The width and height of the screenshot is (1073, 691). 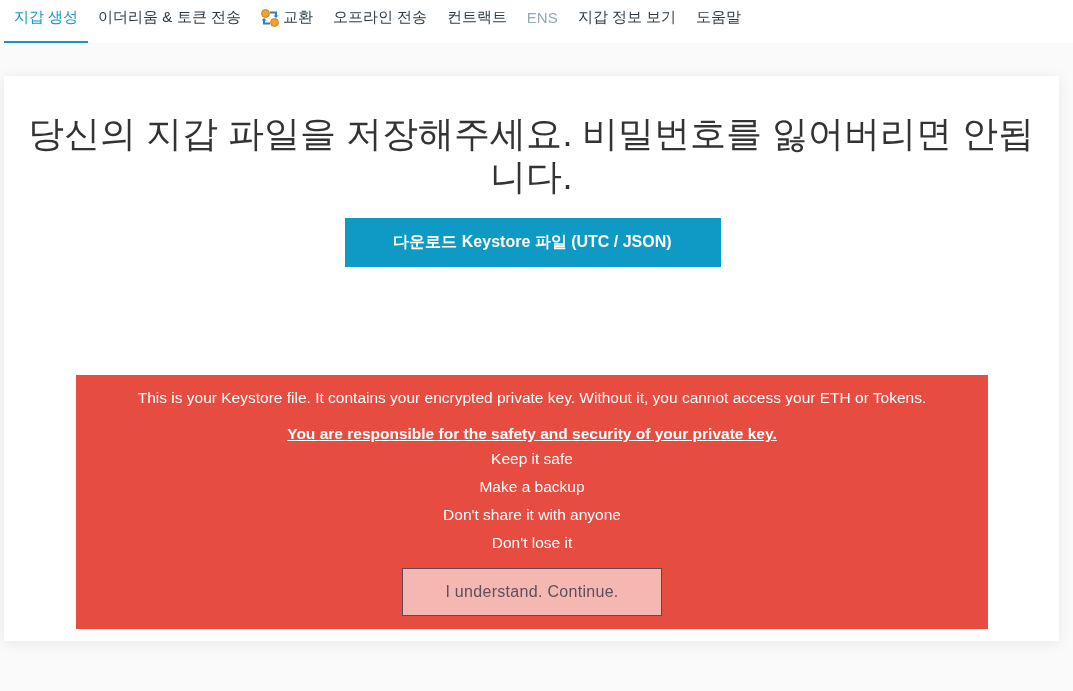 What do you see at coordinates (532, 398) in the screenshot?
I see `warning-text: This is your Keystore file. It contains your encrypted private key. Without it, you cannot access your ETH or Tokens.` at bounding box center [532, 398].